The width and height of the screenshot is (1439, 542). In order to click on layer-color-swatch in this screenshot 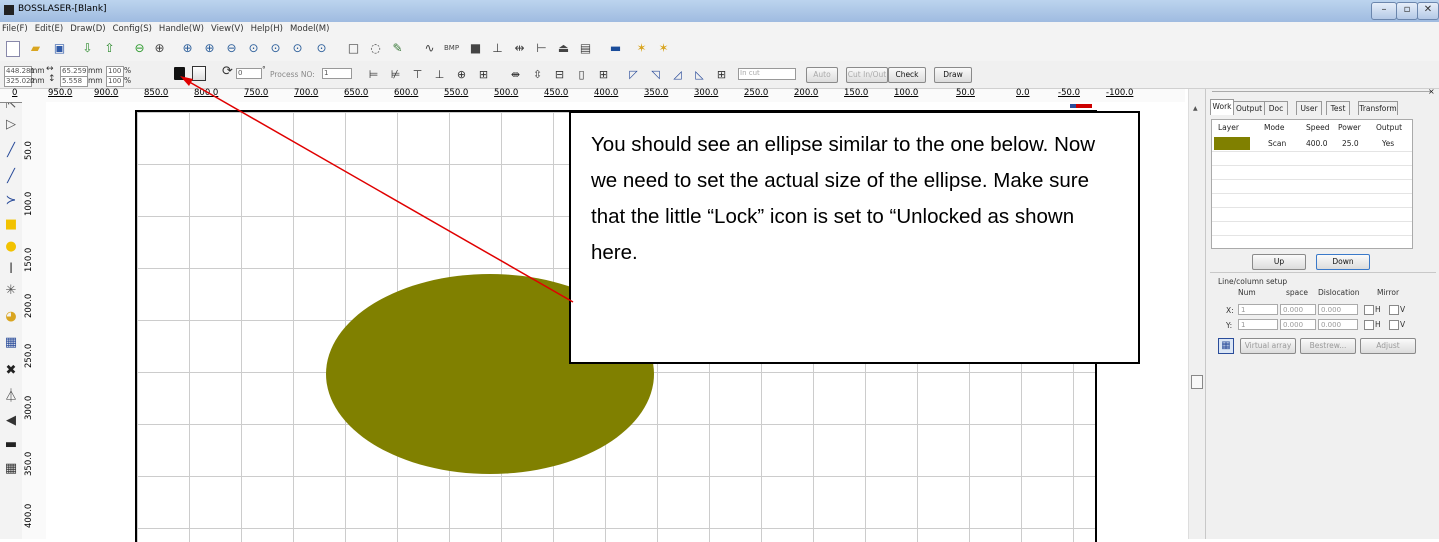, I will do `click(1232, 143)`.